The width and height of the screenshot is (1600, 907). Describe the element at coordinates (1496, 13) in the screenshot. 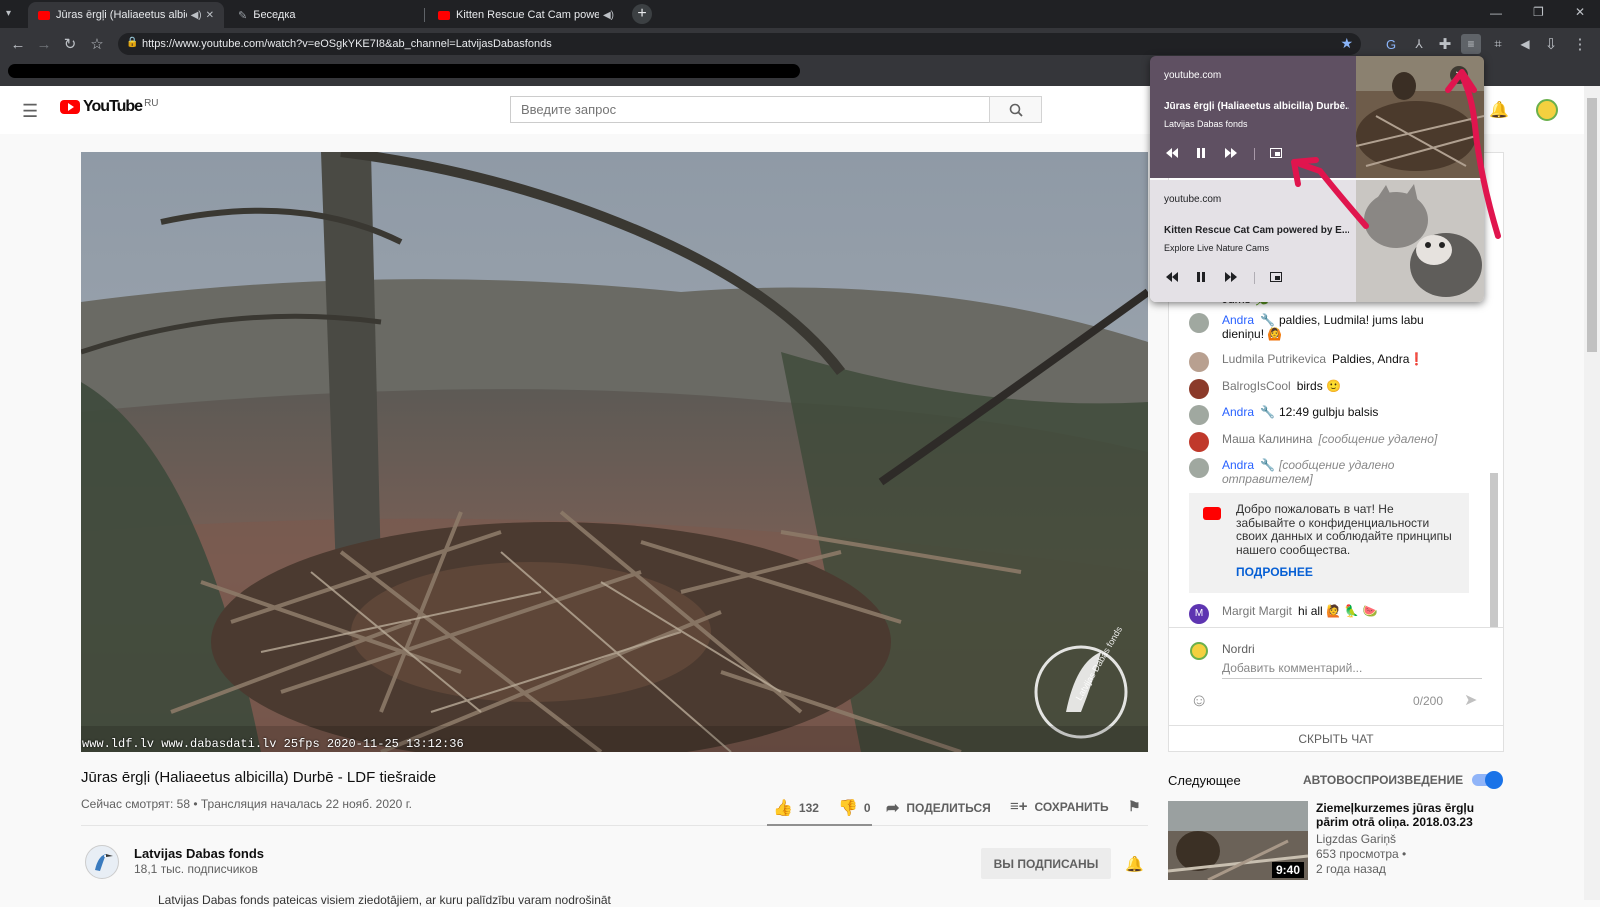

I see `minimize-icon: —` at that location.